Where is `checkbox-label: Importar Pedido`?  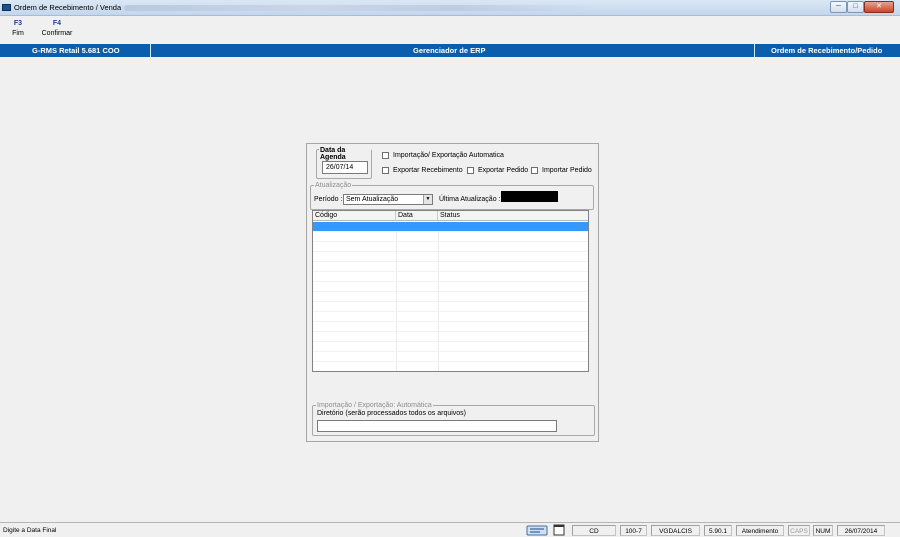
checkbox-label: Importar Pedido is located at coordinates (567, 170).